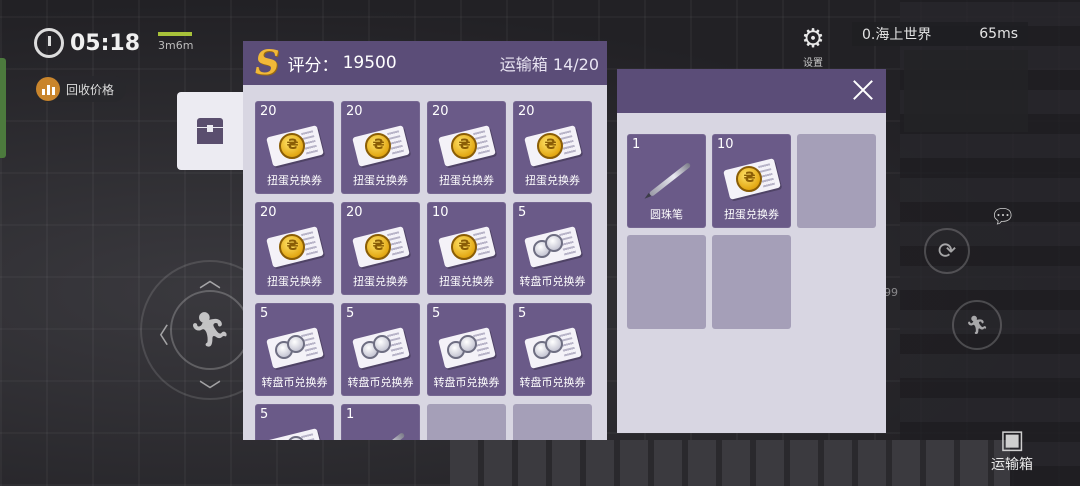 Image resolution: width=1080 pixels, height=486 pixels. Describe the element at coordinates (380, 422) in the screenshot. I see `item-slot: 1` at that location.